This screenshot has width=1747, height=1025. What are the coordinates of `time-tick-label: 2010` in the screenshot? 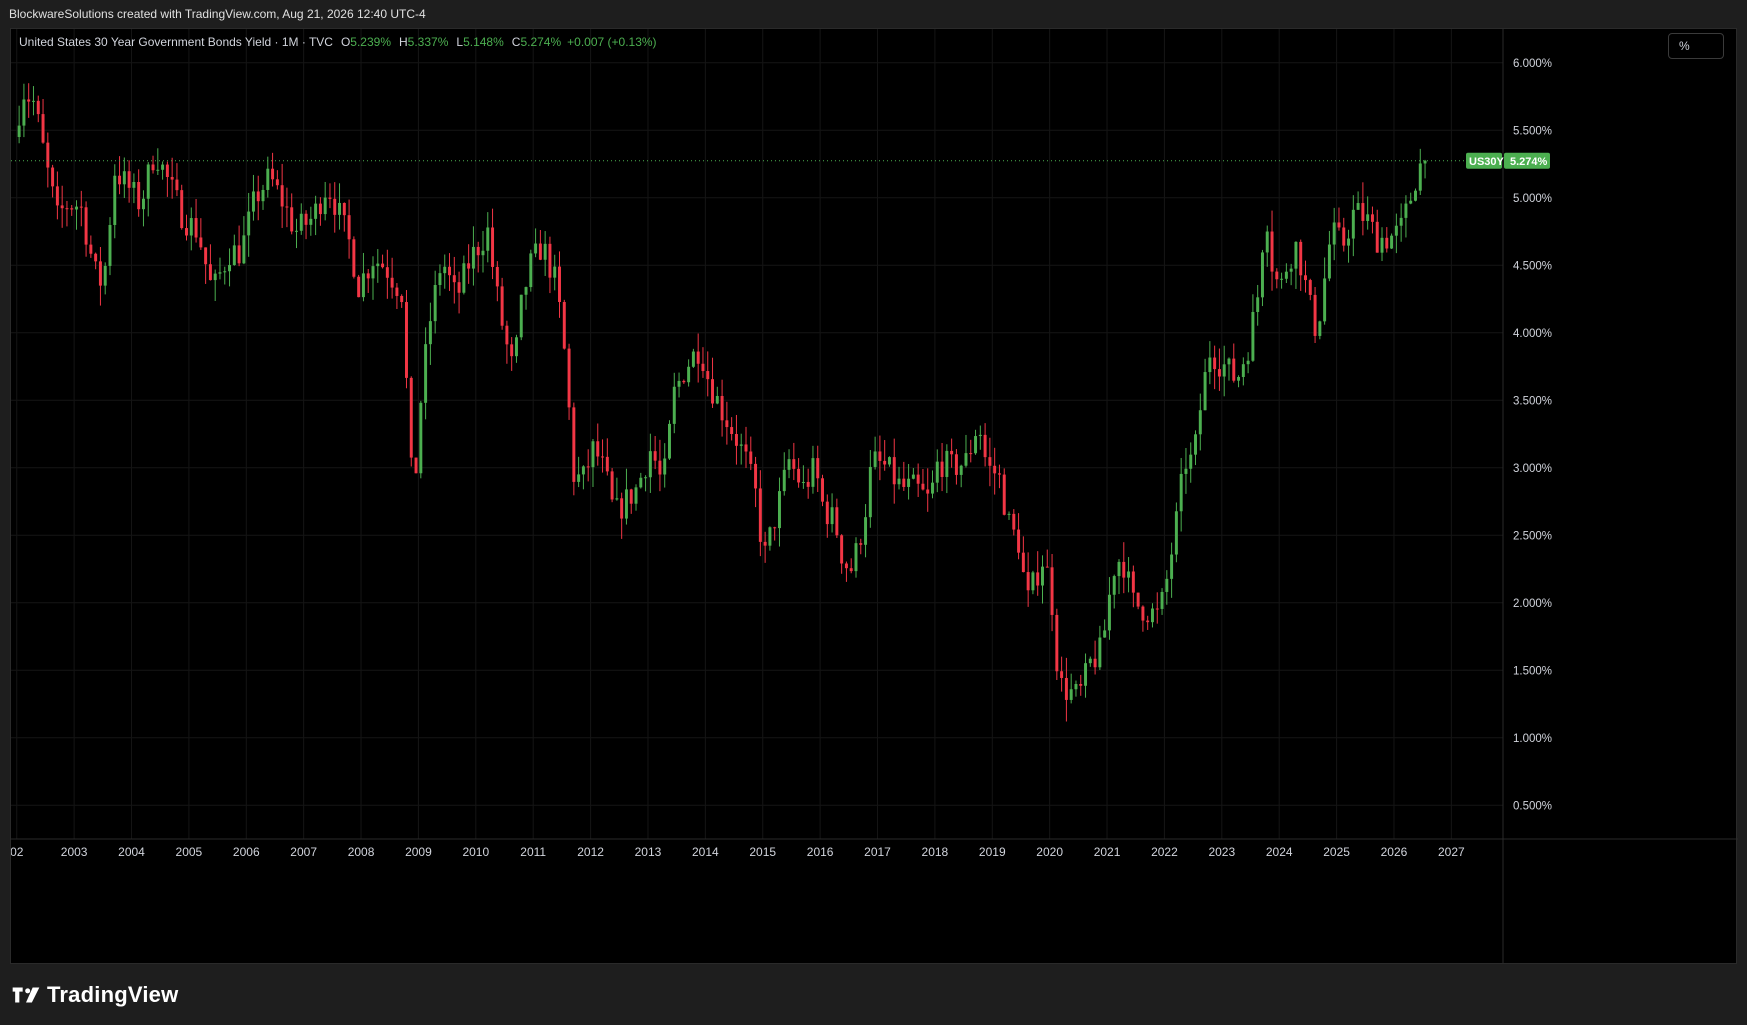 It's located at (475, 852).